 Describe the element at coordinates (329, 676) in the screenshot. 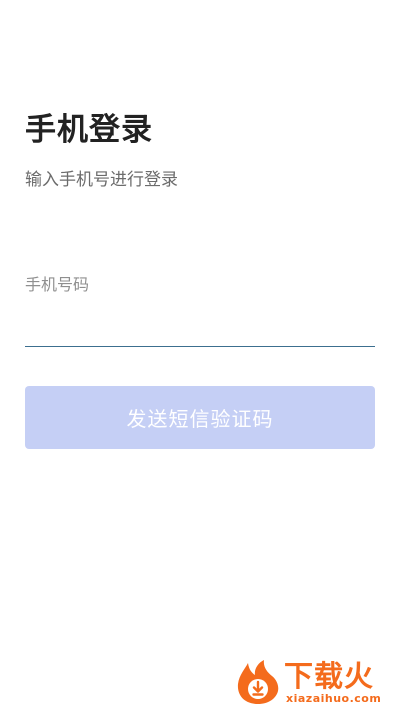

I see `watermark-brand: 下载火` at that location.